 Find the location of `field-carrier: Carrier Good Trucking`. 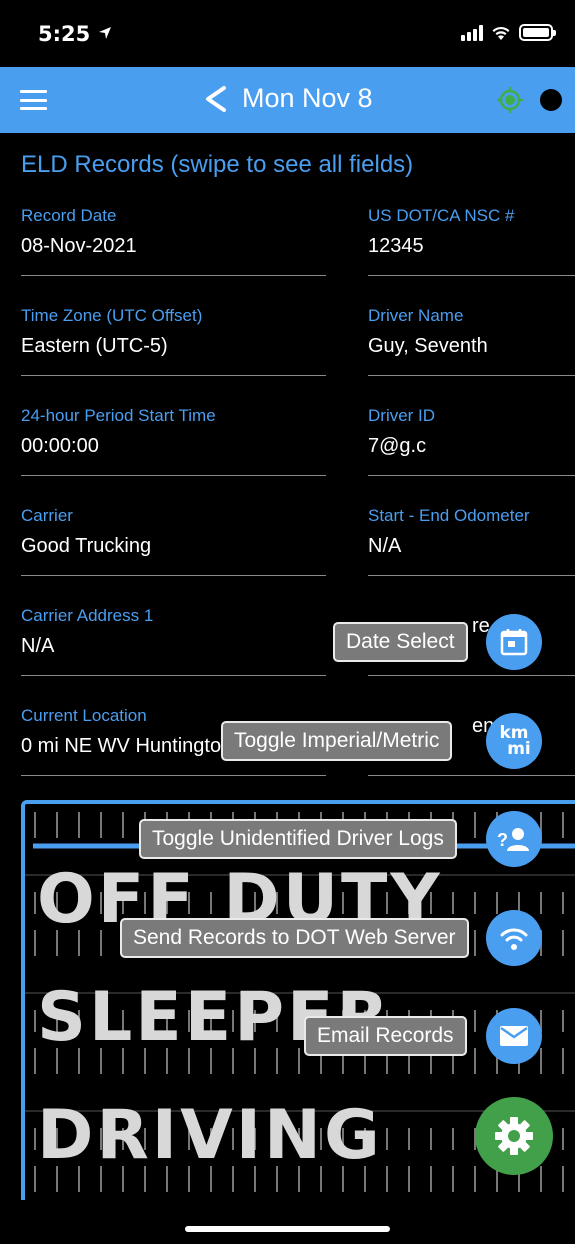

field-carrier: Carrier Good Trucking is located at coordinates (173, 541).